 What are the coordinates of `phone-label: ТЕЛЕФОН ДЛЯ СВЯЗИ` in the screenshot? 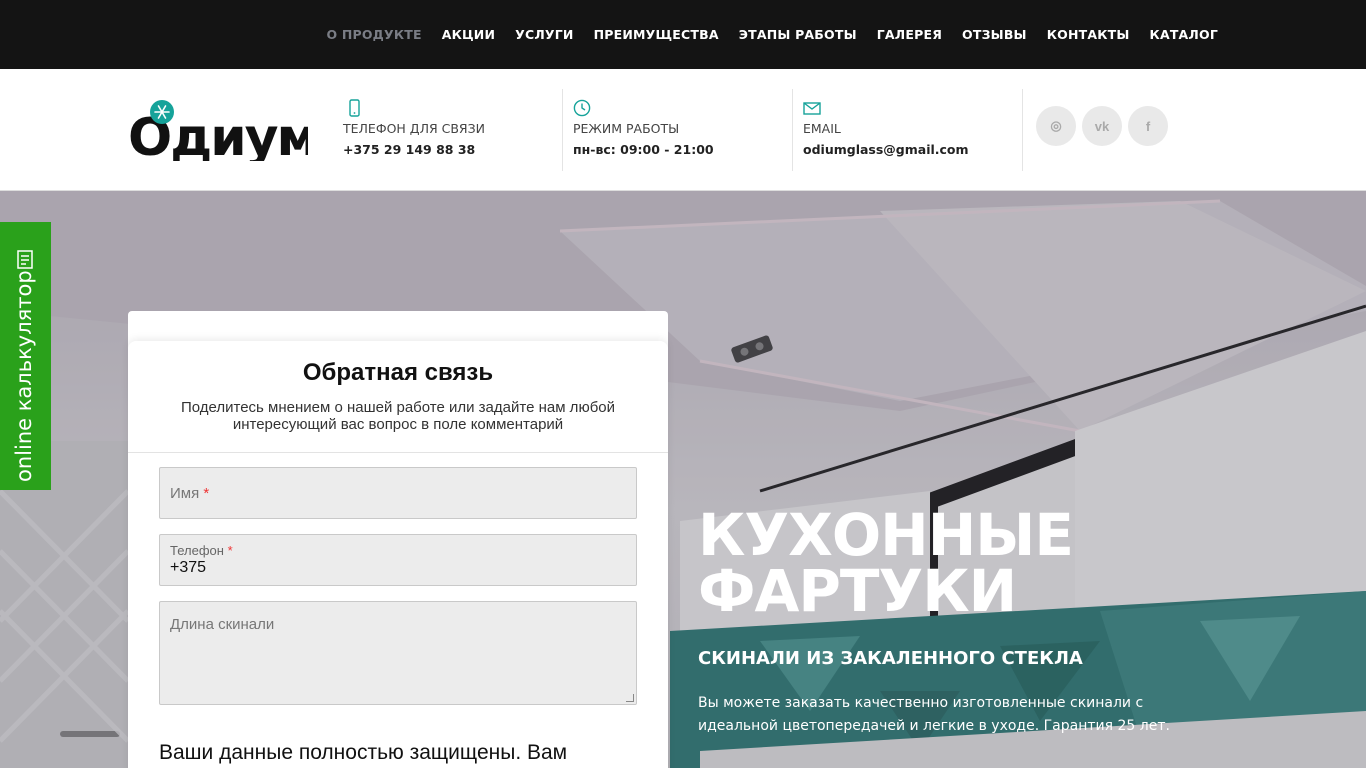 It's located at (414, 128).